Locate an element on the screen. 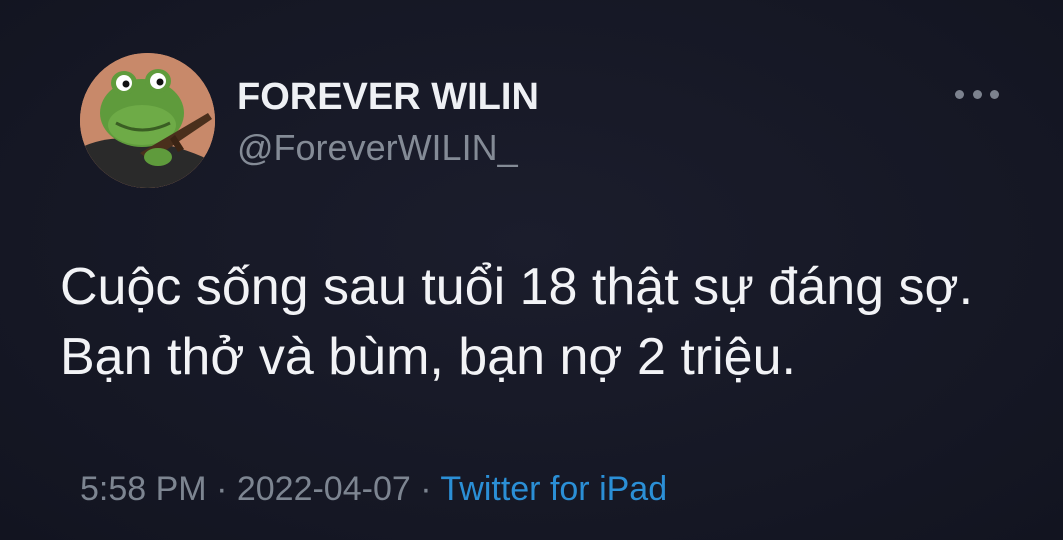  frog-avatar-image is located at coordinates (147, 120).